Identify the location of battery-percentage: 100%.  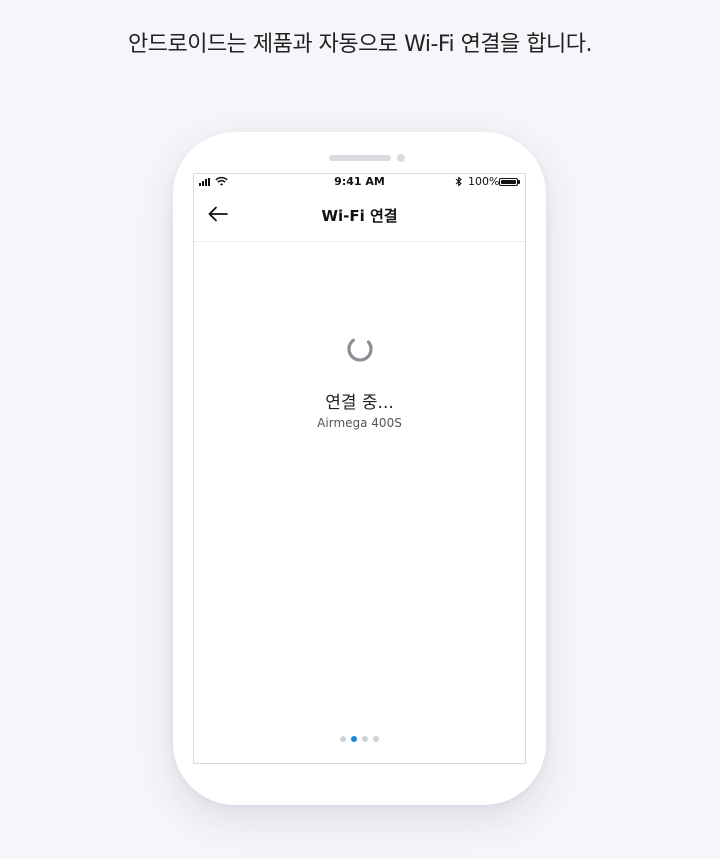
(484, 181).